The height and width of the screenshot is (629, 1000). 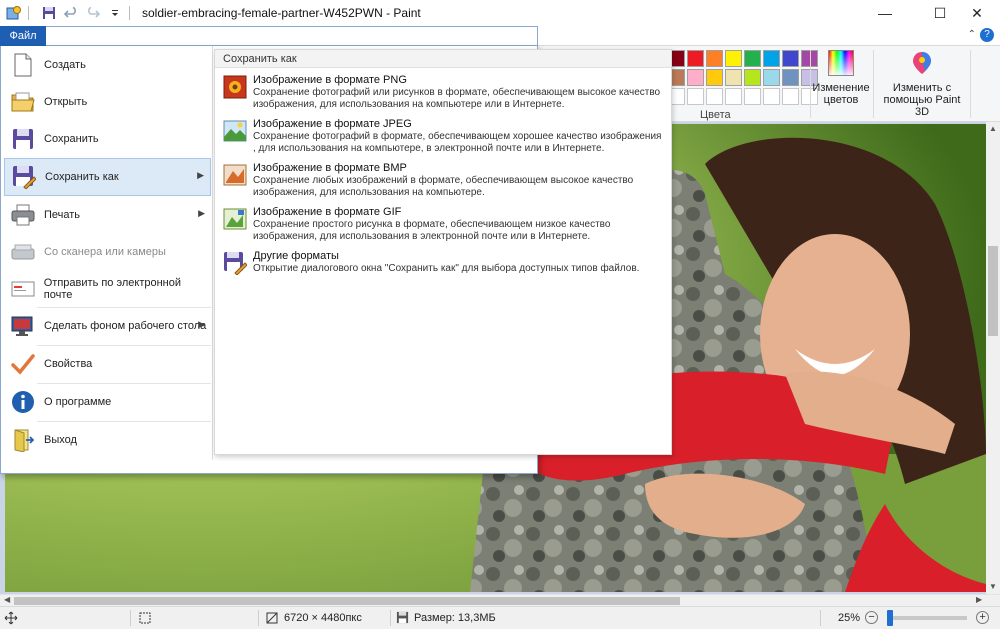 I want to click on minimize-button: —, so click(x=885, y=13).